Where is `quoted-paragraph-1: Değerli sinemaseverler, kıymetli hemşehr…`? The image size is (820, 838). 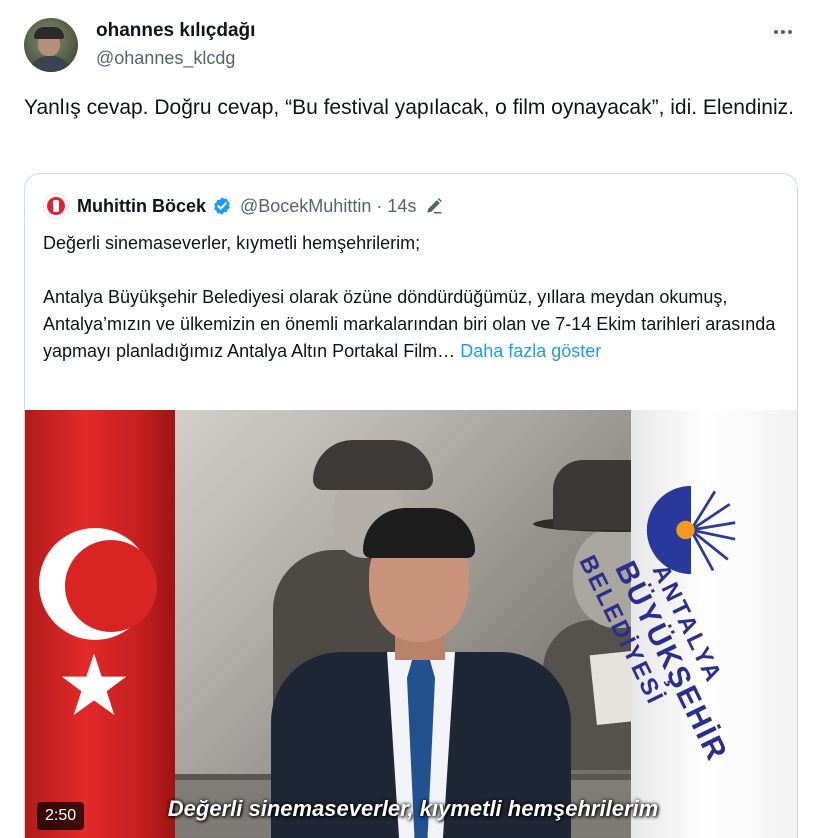 quoted-paragraph-1: Değerli sinemaseverler, kıymetli hemşehr… is located at coordinates (232, 243).